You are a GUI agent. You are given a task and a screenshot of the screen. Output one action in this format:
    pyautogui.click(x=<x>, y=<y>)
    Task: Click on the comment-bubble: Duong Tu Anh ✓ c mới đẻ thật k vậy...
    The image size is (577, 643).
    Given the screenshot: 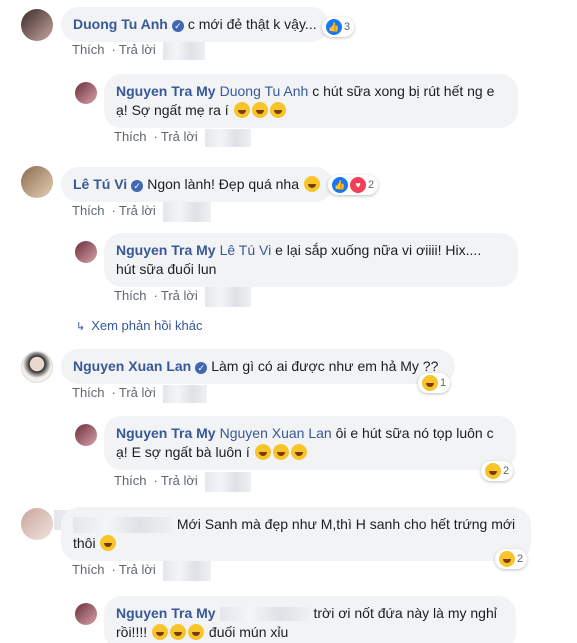 What is the action you would take?
    pyautogui.click(x=195, y=24)
    